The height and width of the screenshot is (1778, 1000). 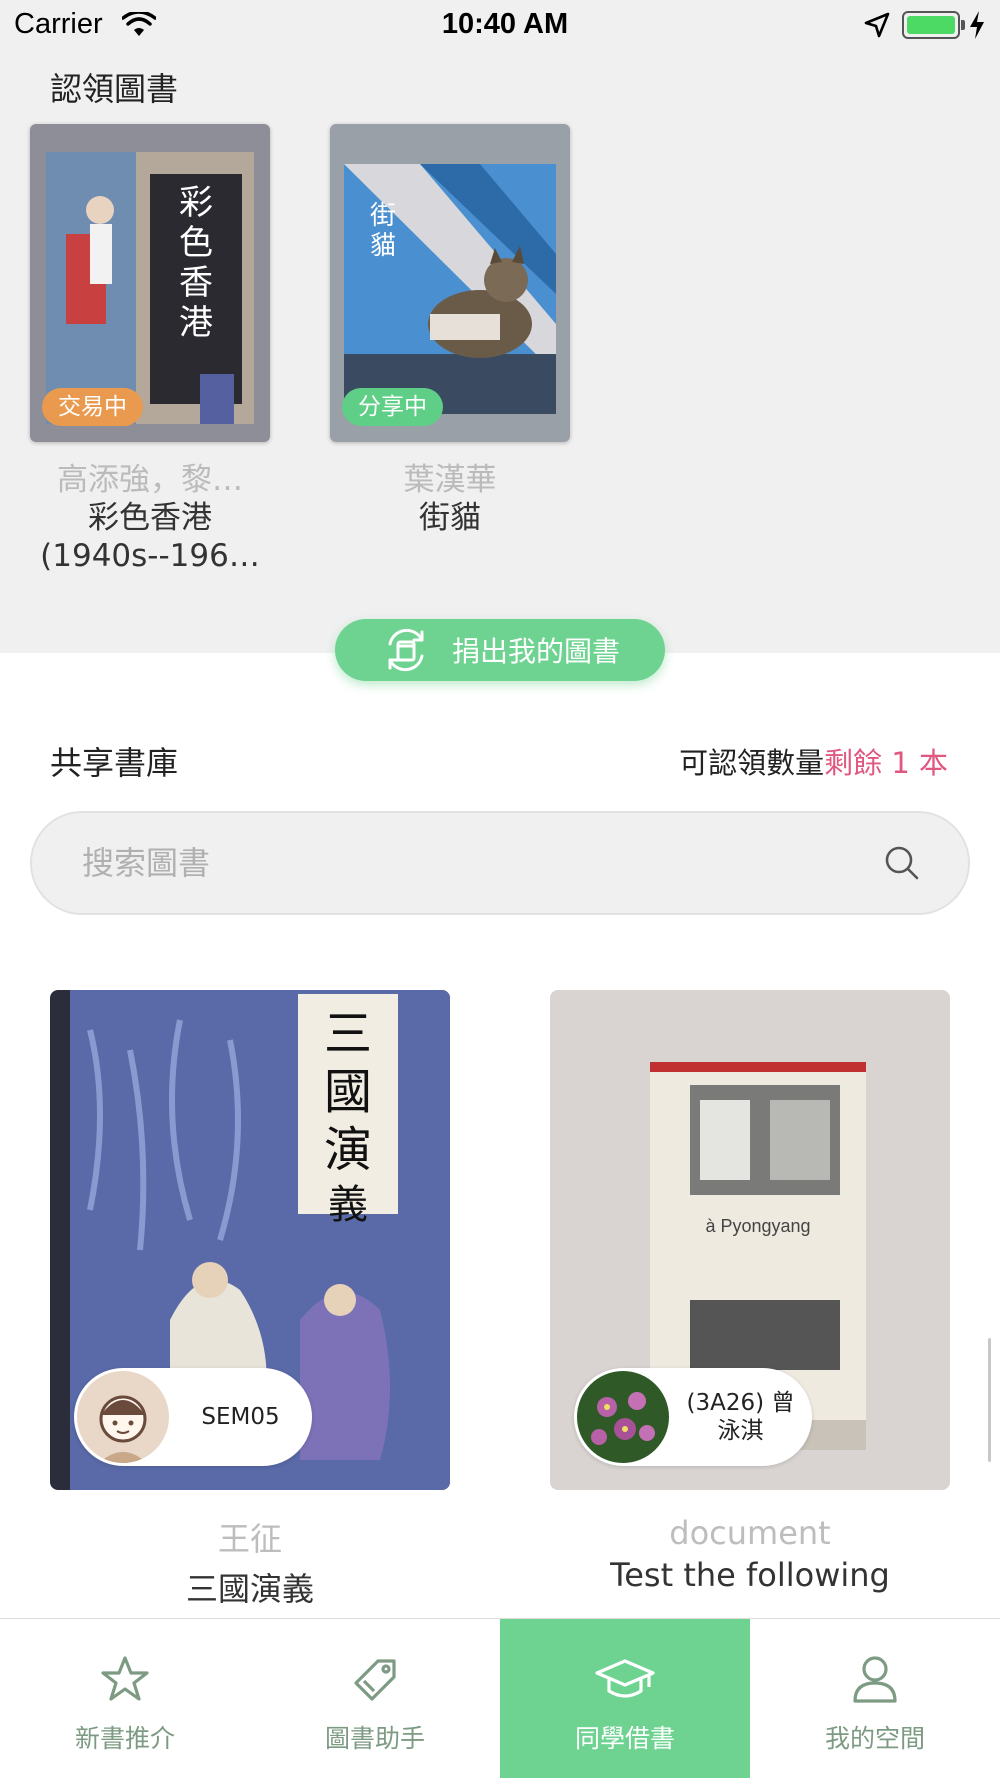 What do you see at coordinates (625, 1681) in the screenshot?
I see `graduation-cap-icon` at bounding box center [625, 1681].